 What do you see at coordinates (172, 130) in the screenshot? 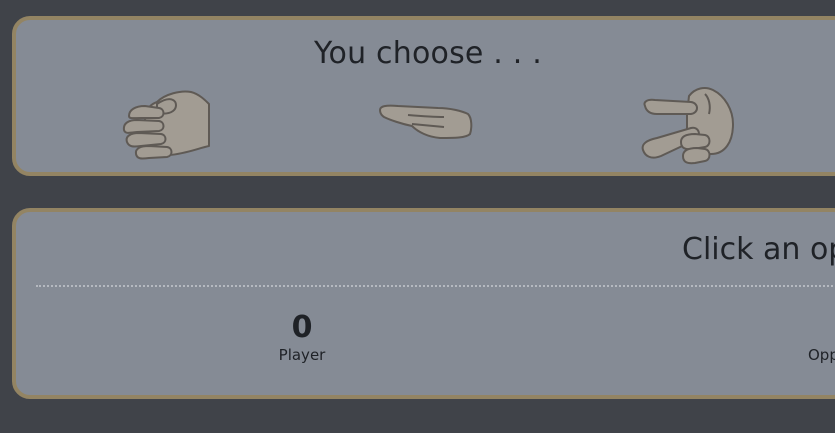
I see `rock-hand-icon` at bounding box center [172, 130].